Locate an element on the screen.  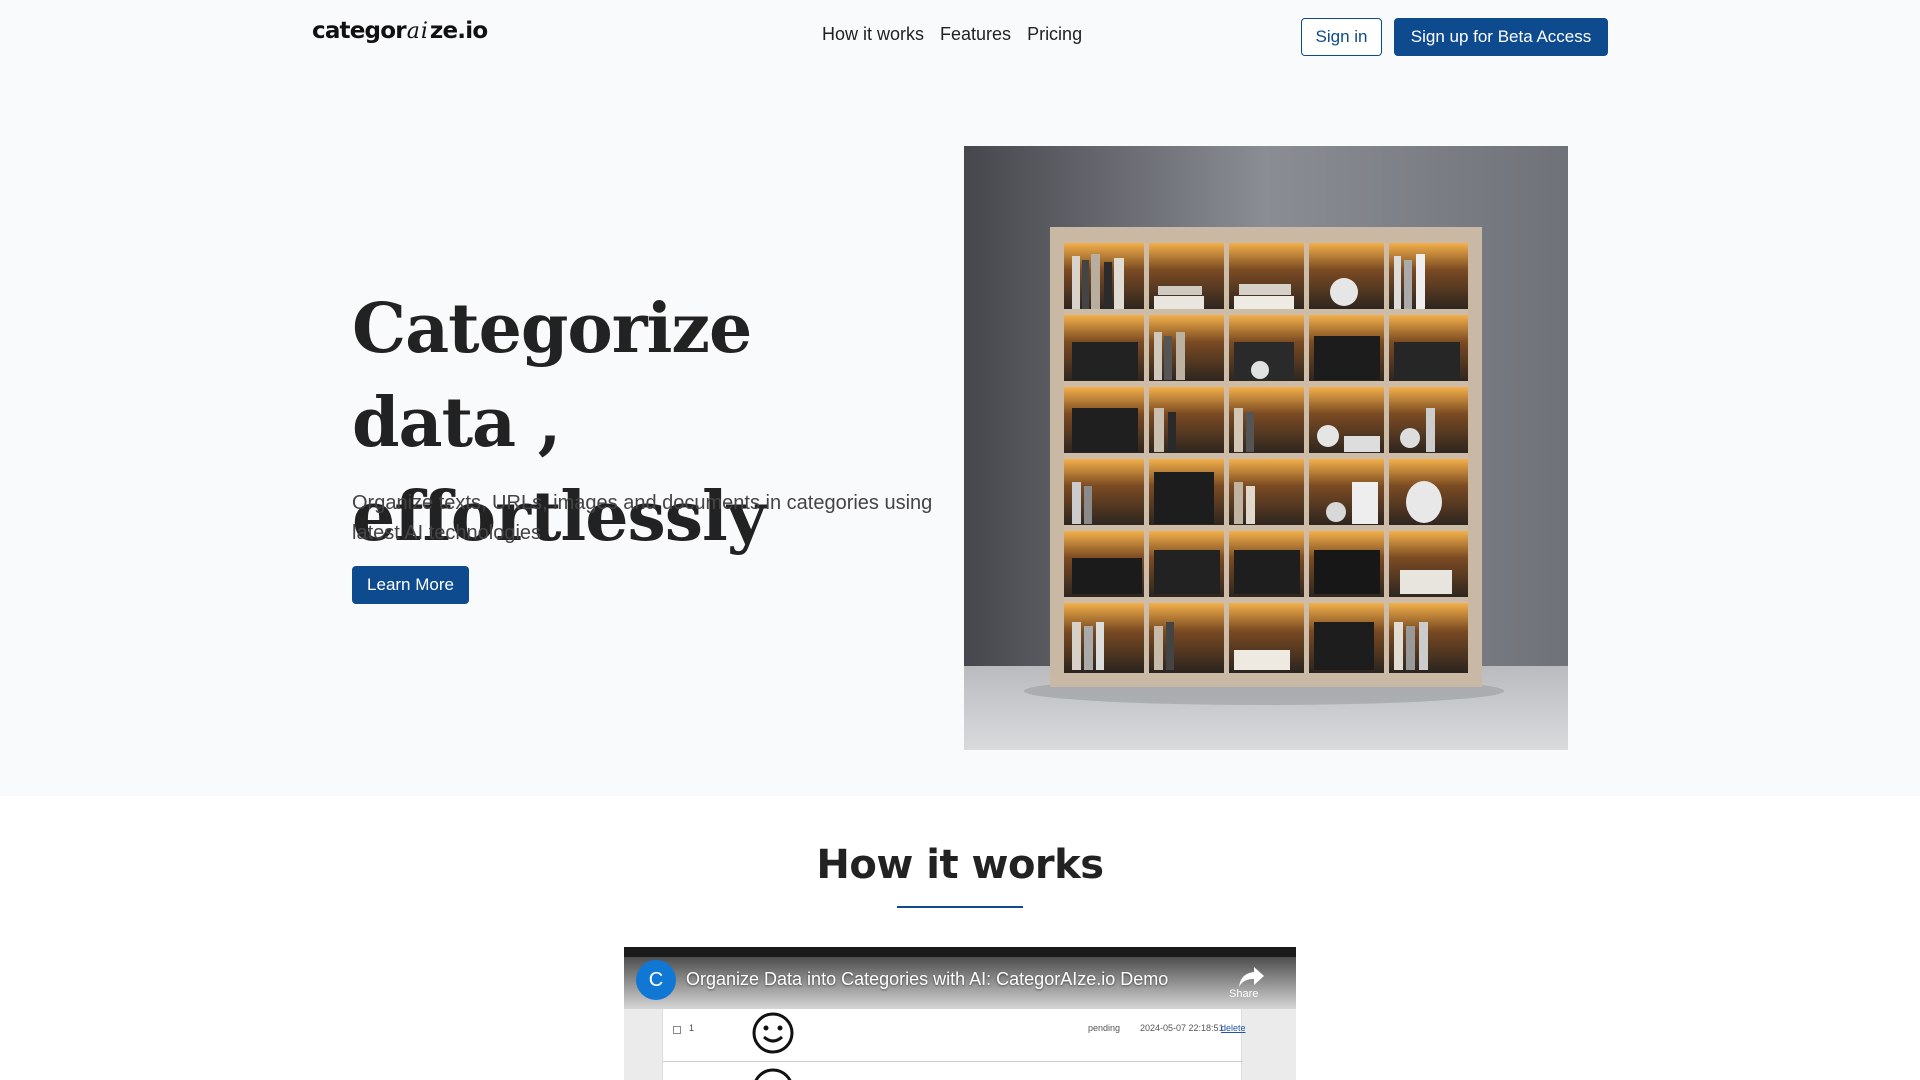
row-divider is located at coordinates (953, 1061).